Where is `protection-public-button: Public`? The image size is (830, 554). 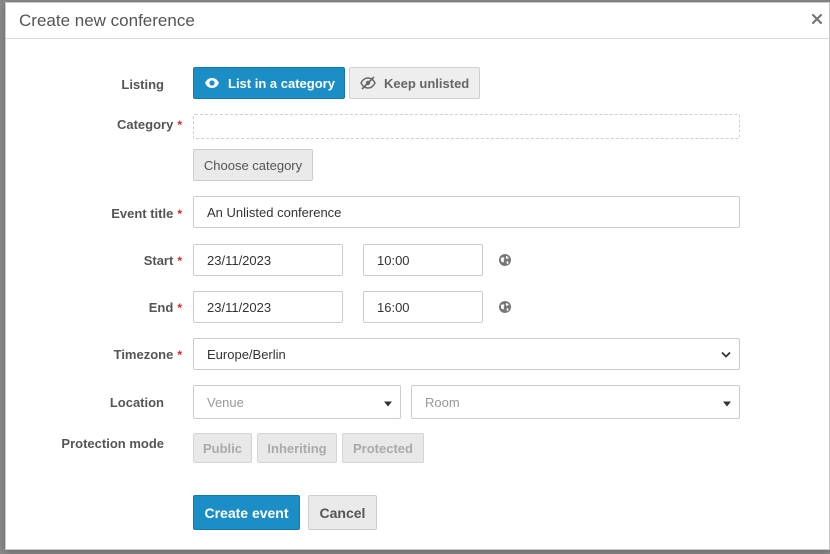
protection-public-button: Public is located at coordinates (222, 448).